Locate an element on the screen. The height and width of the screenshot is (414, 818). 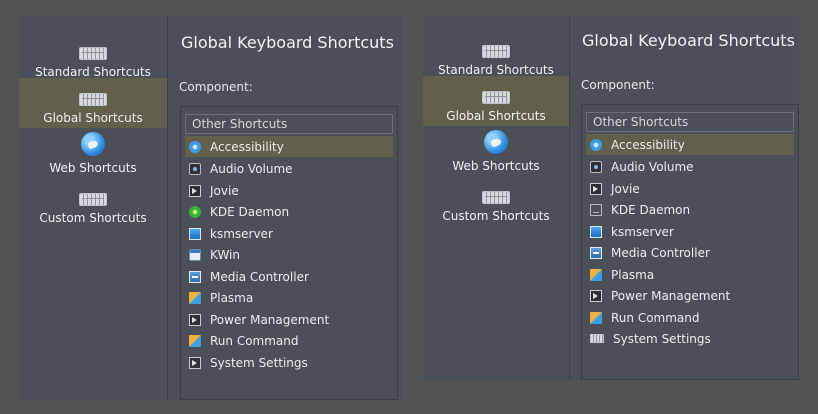
list-item-kwin: KWin is located at coordinates (289, 254).